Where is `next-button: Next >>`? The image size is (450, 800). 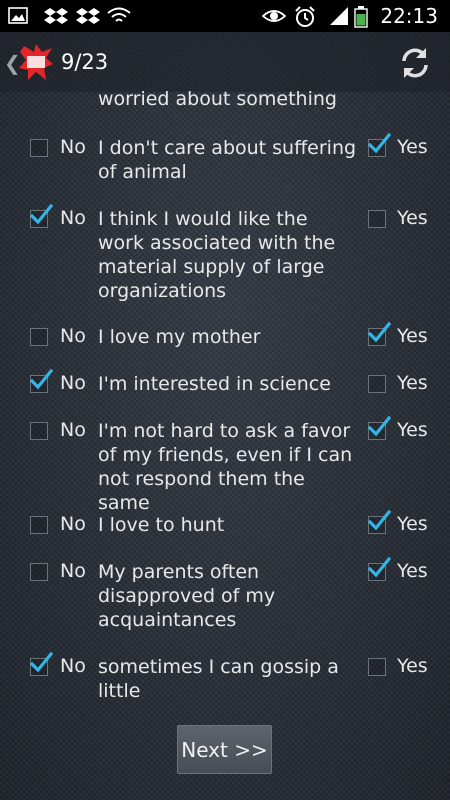
next-button: Next >> is located at coordinates (224, 749).